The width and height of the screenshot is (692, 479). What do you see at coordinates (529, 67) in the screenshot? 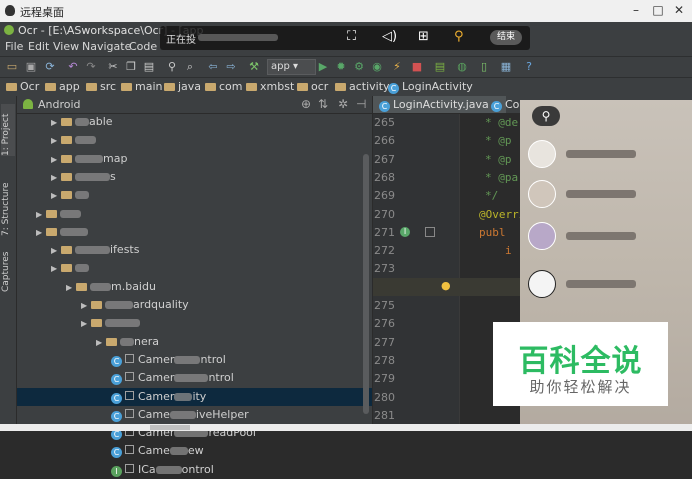
I see `help-icon: ?` at bounding box center [529, 67].